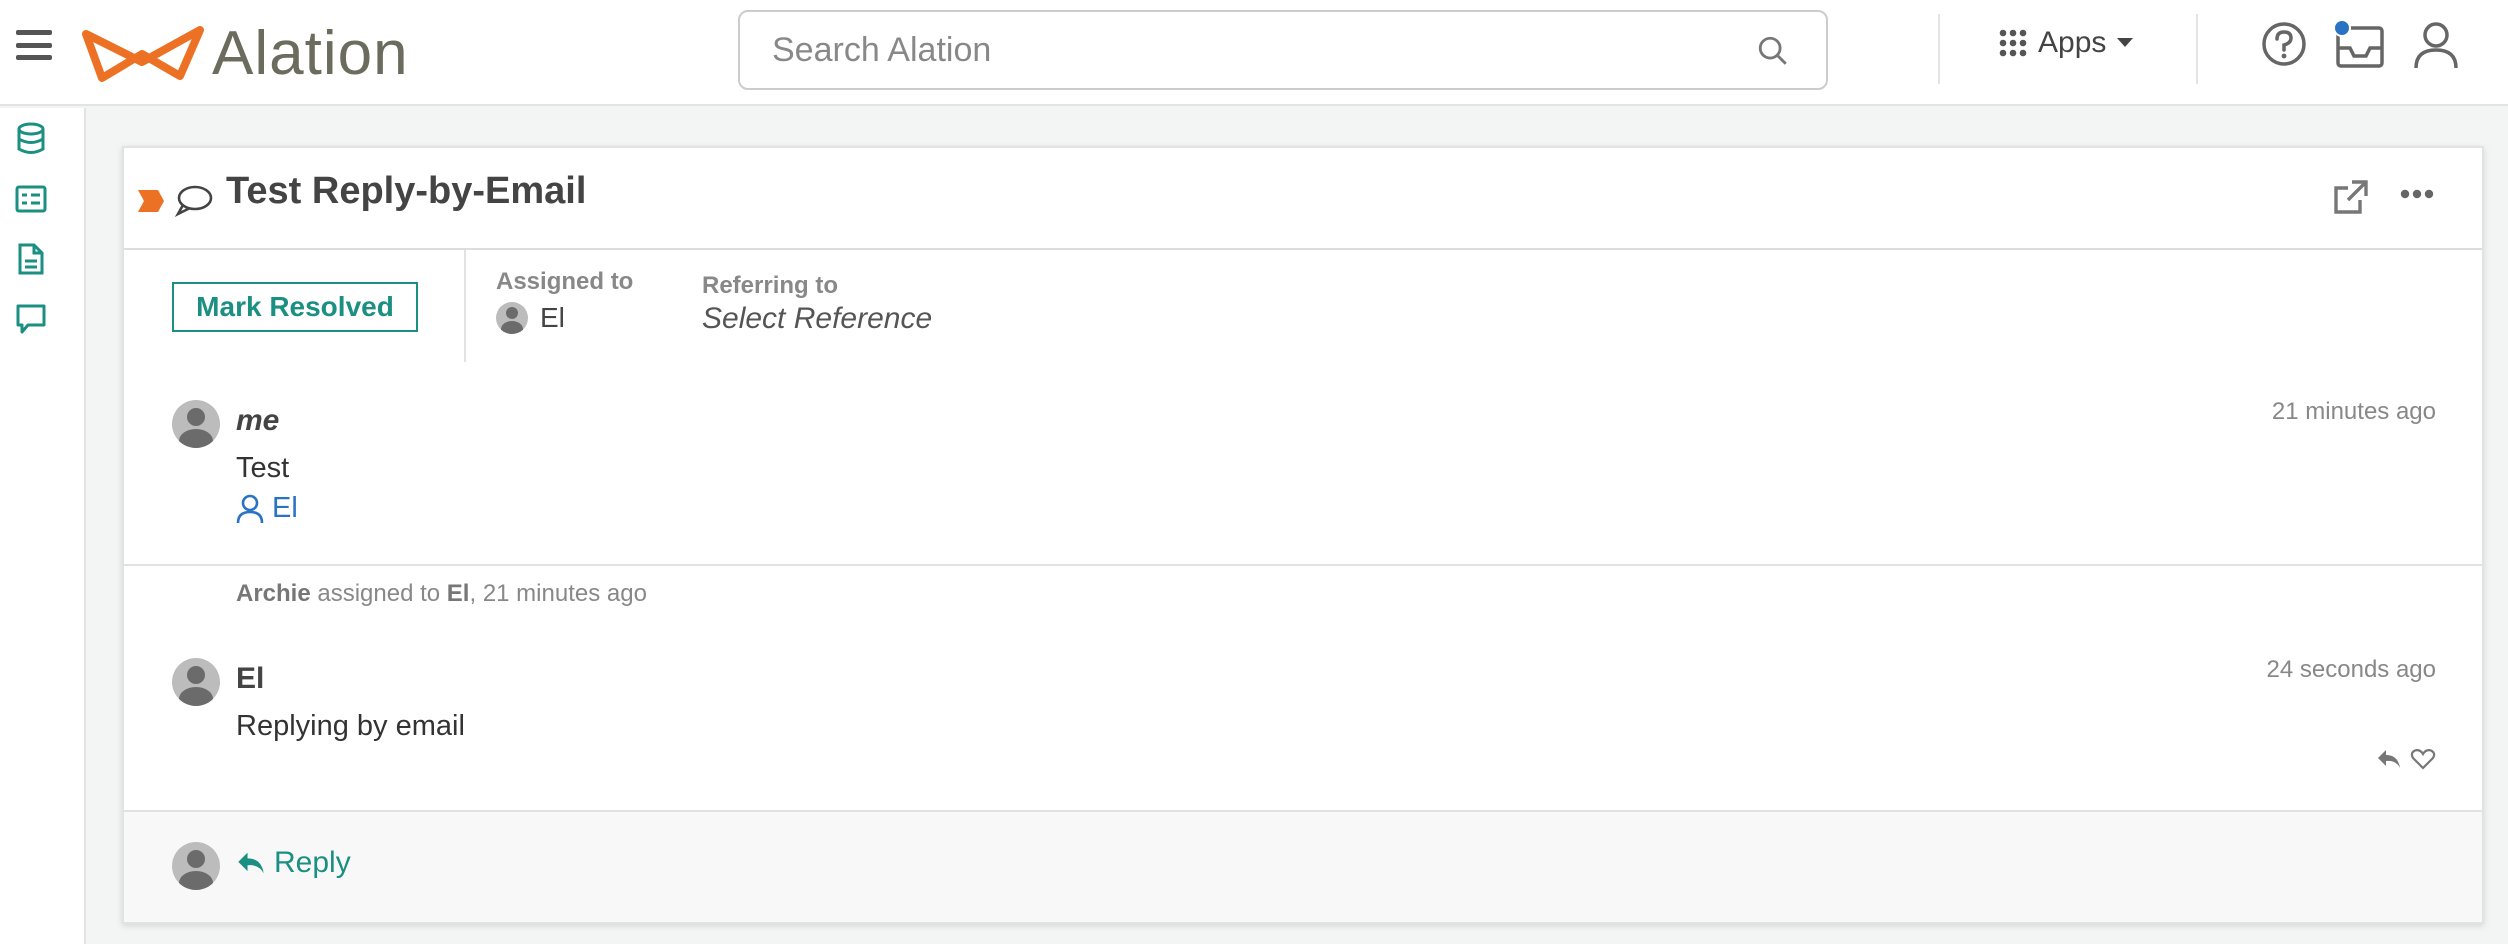  I want to click on message-timestamp: 21 minutes ago, so click(2353, 411).